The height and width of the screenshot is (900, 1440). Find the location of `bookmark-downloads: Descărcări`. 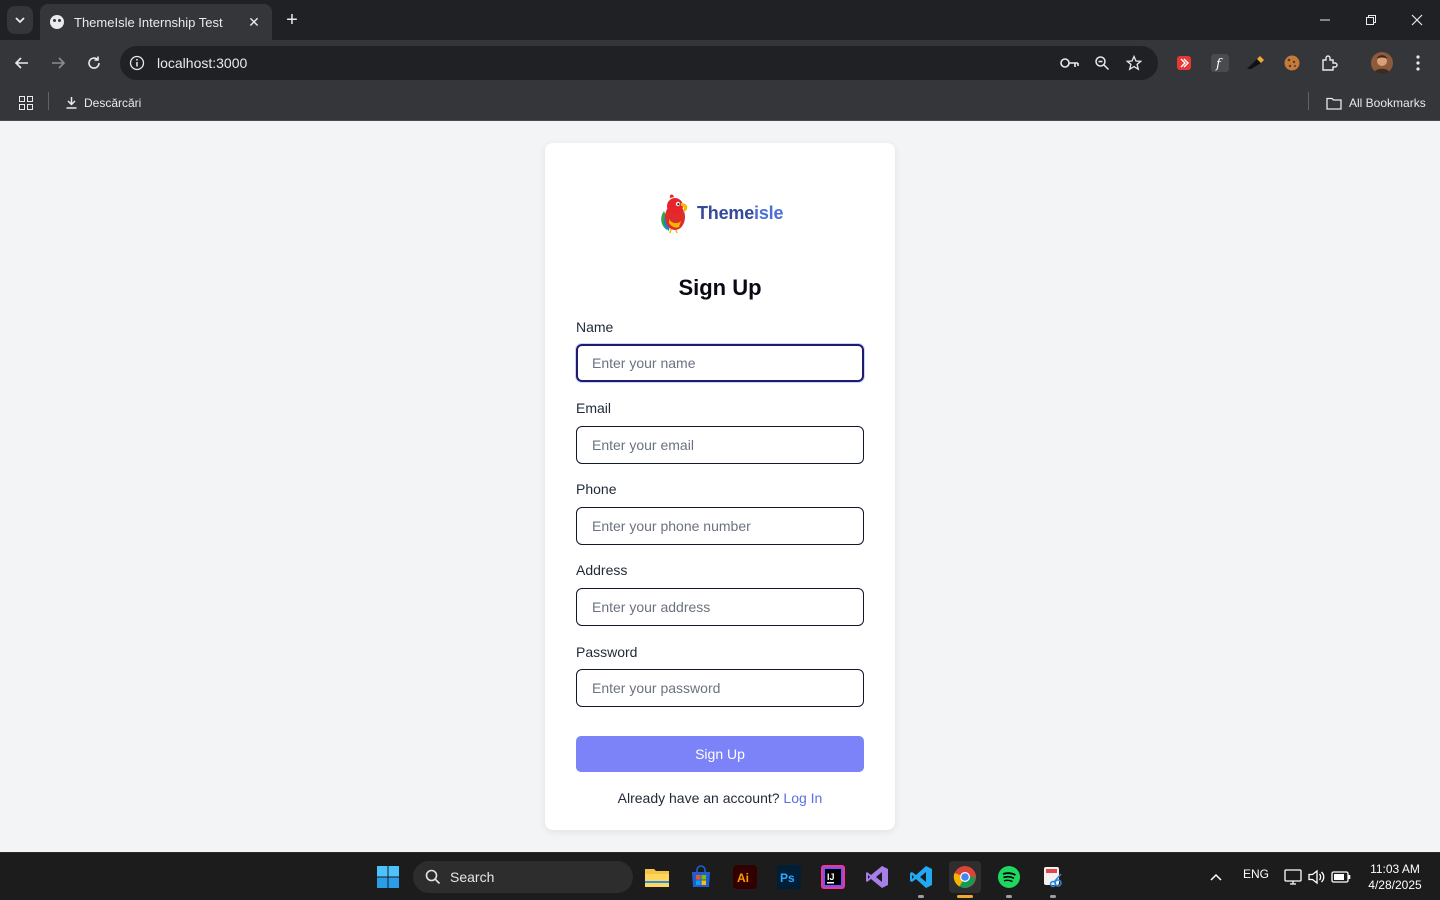

bookmark-downloads: Descărcări is located at coordinates (103, 103).